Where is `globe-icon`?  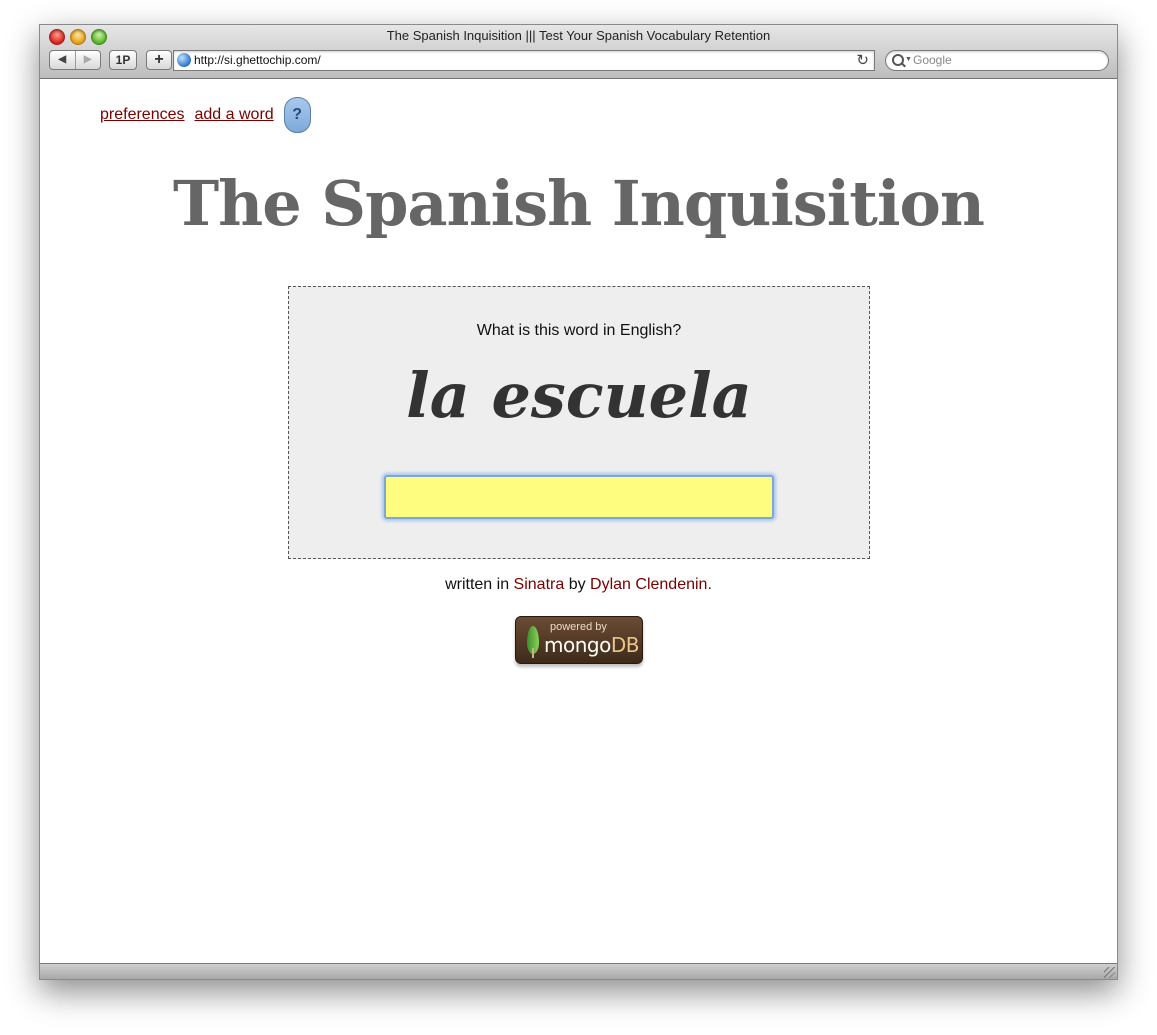 globe-icon is located at coordinates (184, 60).